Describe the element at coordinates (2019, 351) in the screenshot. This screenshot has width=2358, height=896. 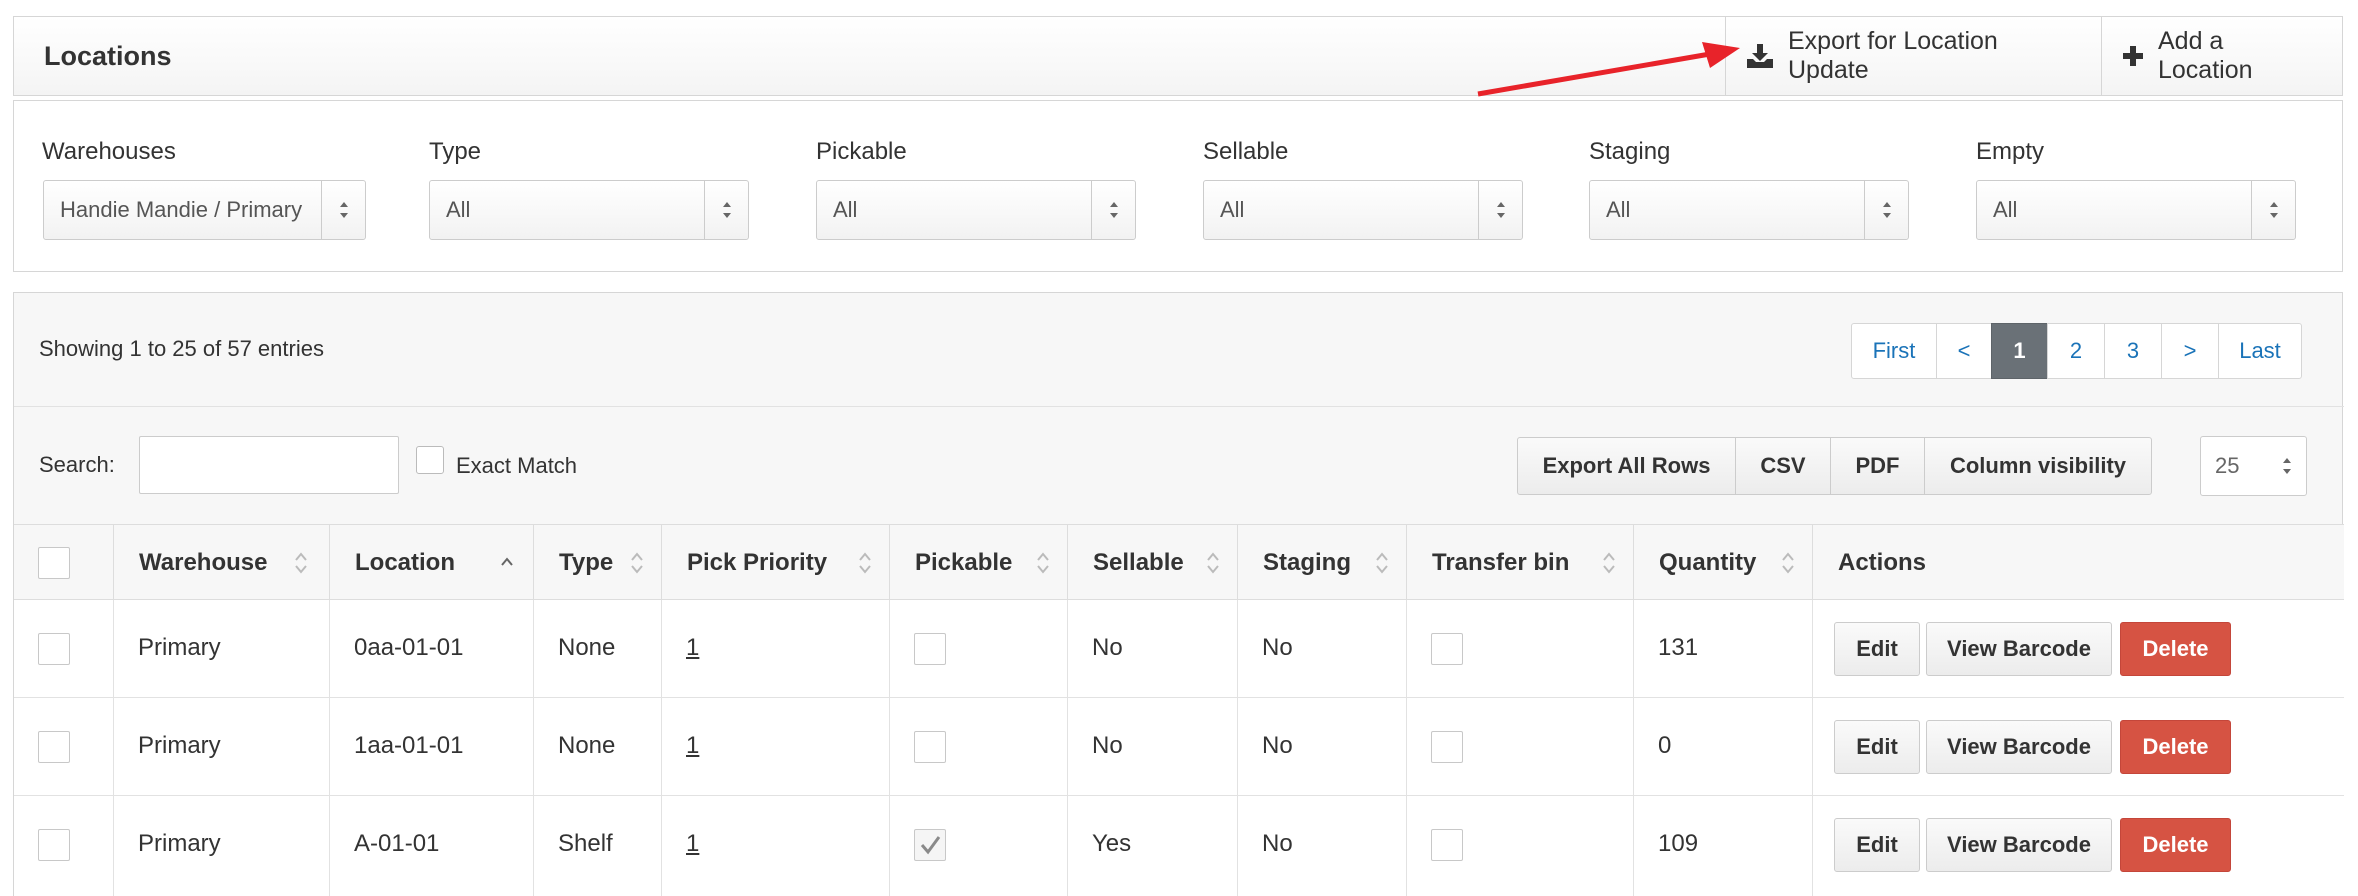
I see `page-1-button: 1` at that location.